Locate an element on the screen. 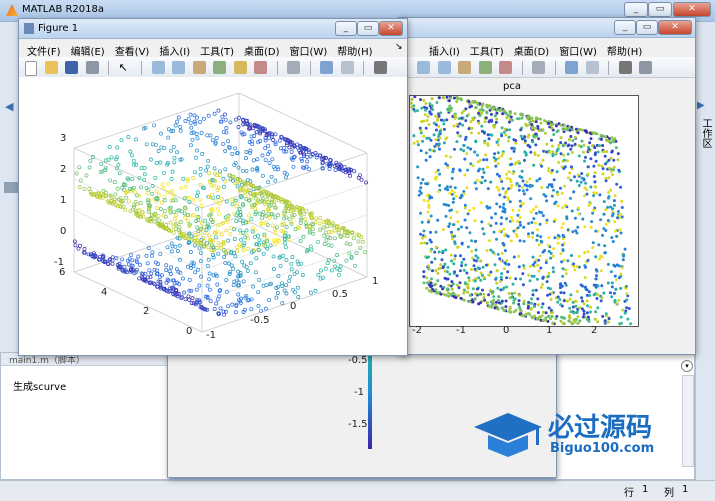 The width and height of the screenshot is (715, 501). edit-plot-icon: ↖ is located at coordinates (125, 67).